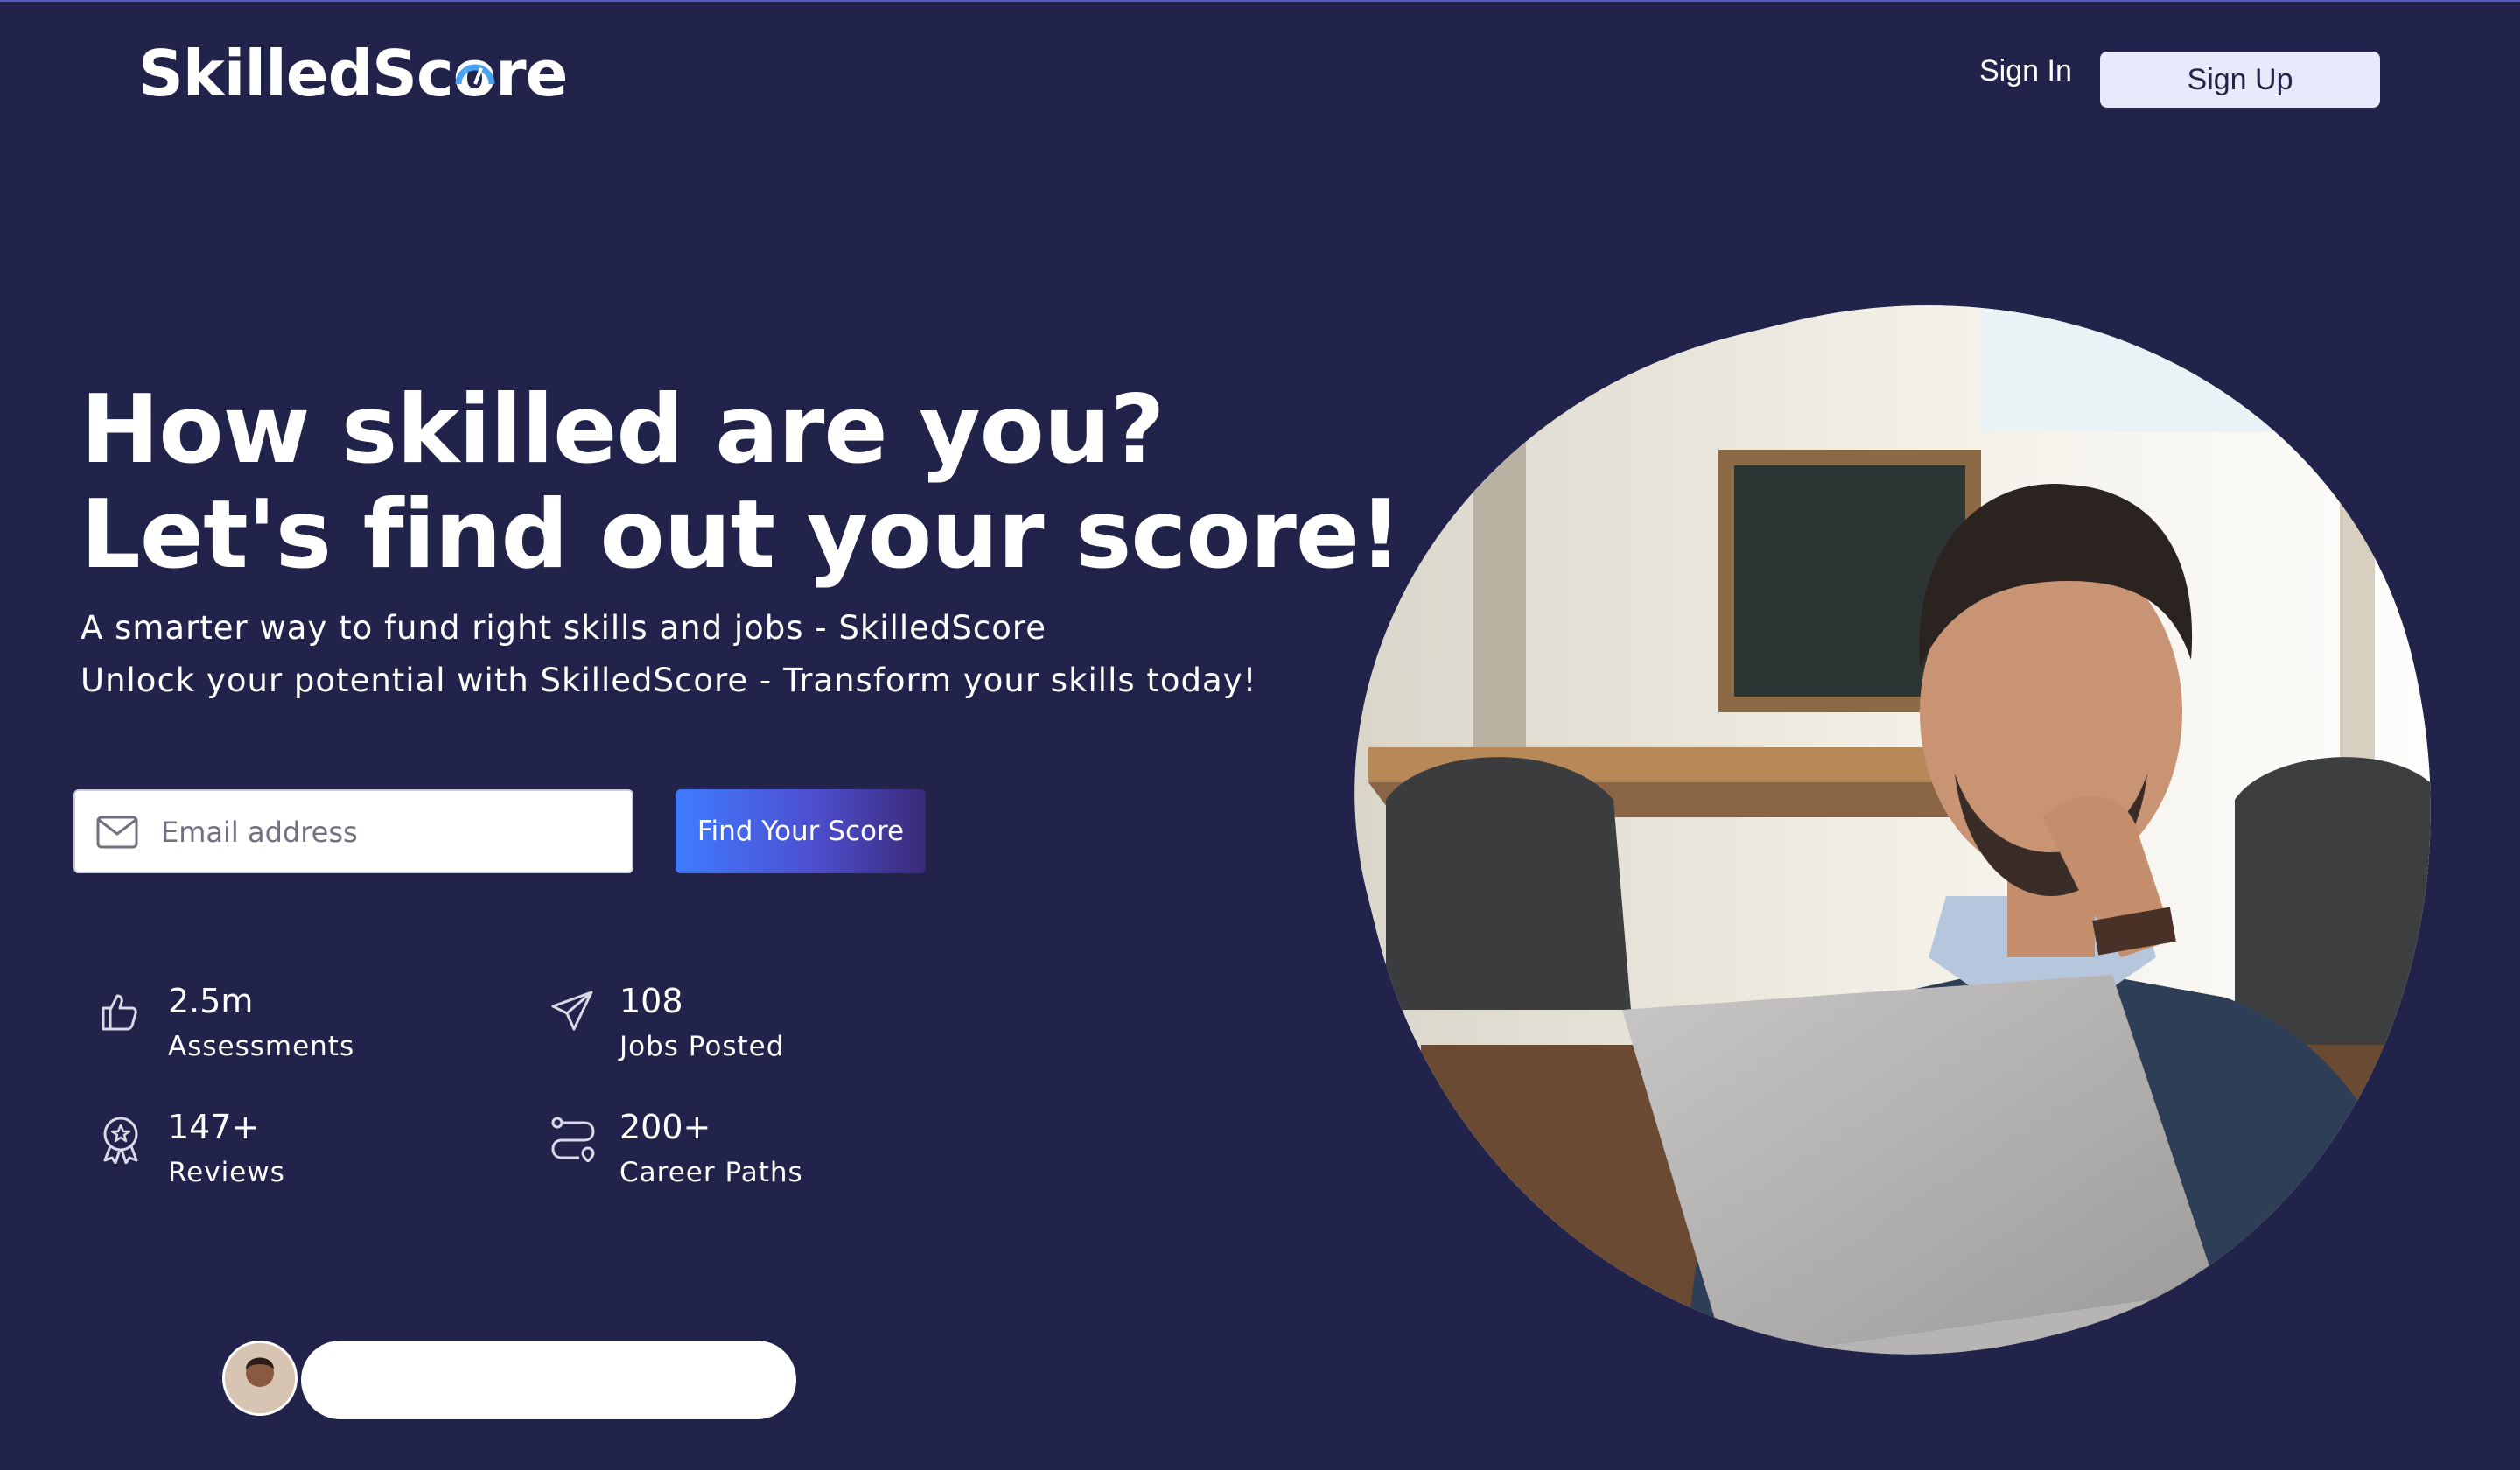  I want to click on find-your-score-button: Find Your Score, so click(801, 831).